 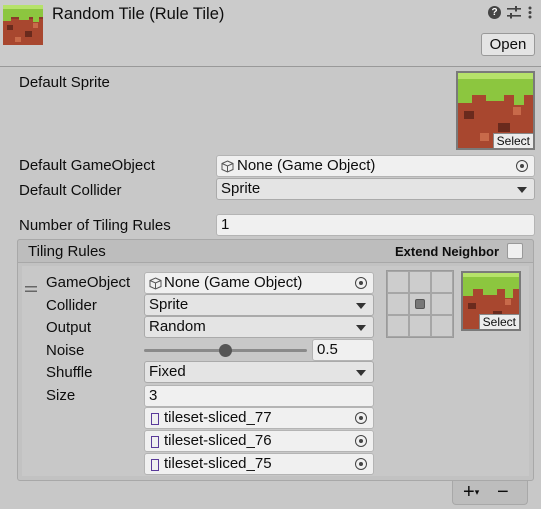 What do you see at coordinates (503, 492) in the screenshot?
I see `remove-rule-button: −` at bounding box center [503, 492].